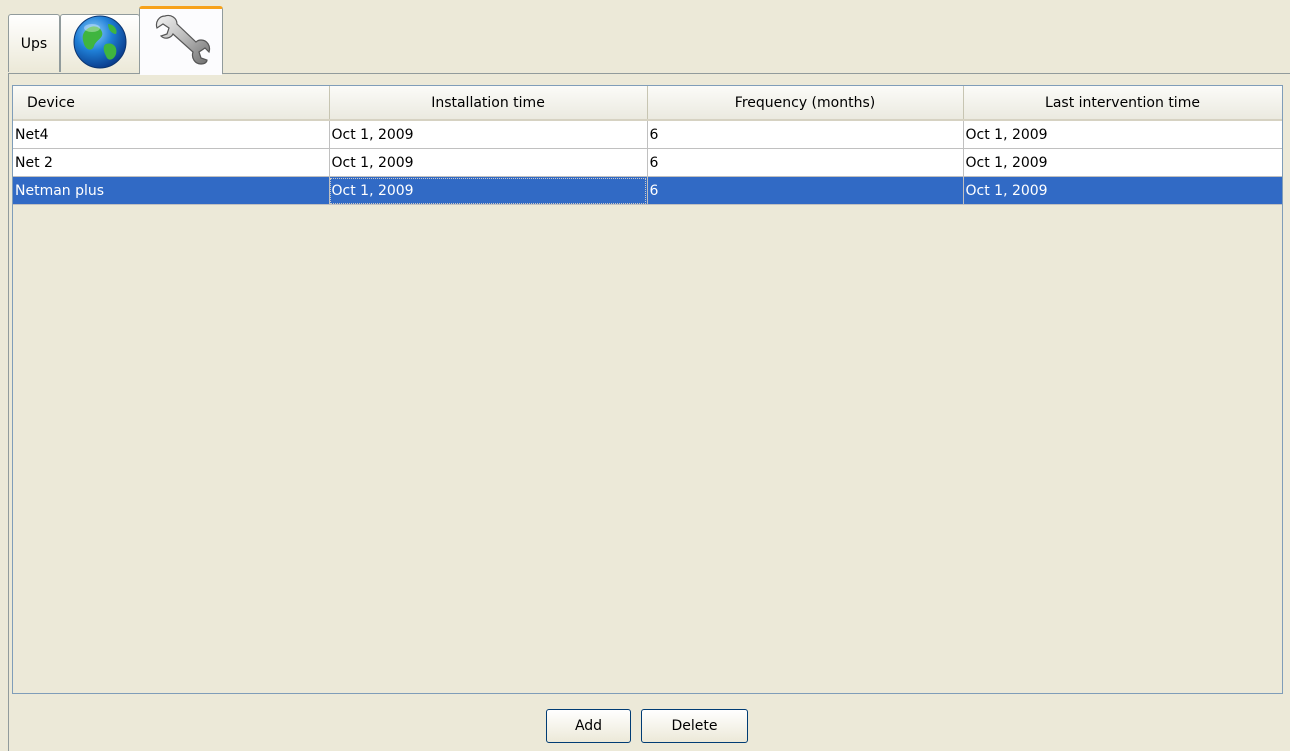 This screenshot has width=1290, height=751. I want to click on tab-ups-label: Ups, so click(34, 43).